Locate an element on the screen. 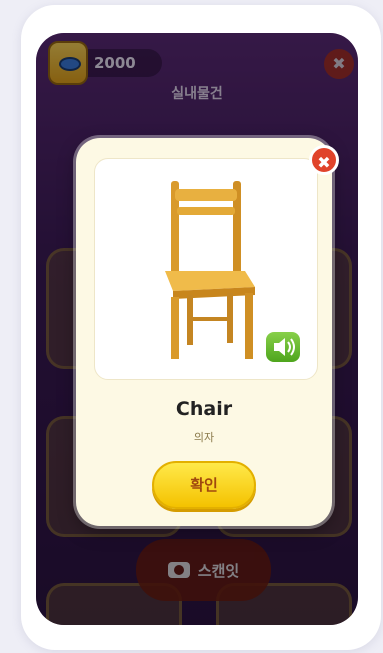 This screenshot has width=383, height=653. speaker-icon is located at coordinates (284, 347).